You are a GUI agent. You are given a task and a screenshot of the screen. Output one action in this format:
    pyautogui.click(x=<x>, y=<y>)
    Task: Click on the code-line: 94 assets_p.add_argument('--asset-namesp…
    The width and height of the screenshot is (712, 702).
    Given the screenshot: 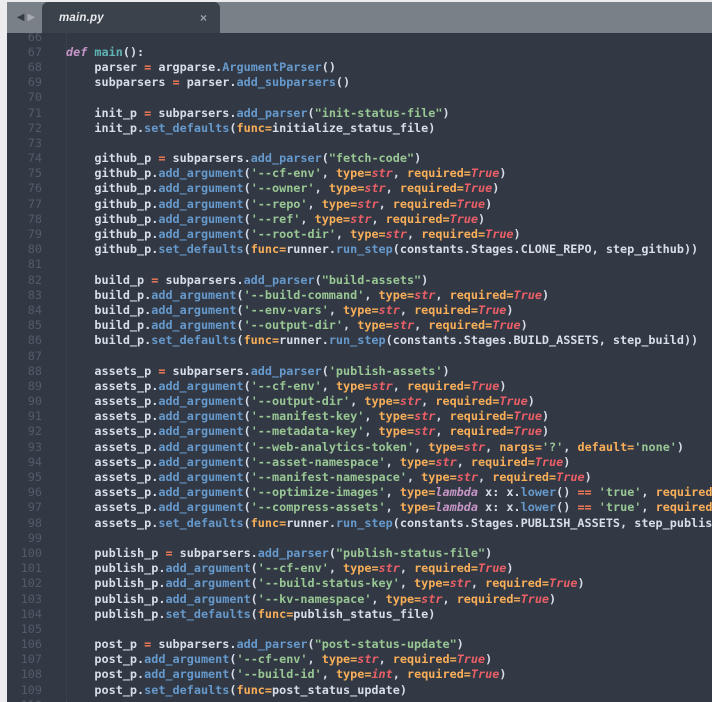 What is the action you would take?
    pyautogui.click(x=359, y=461)
    